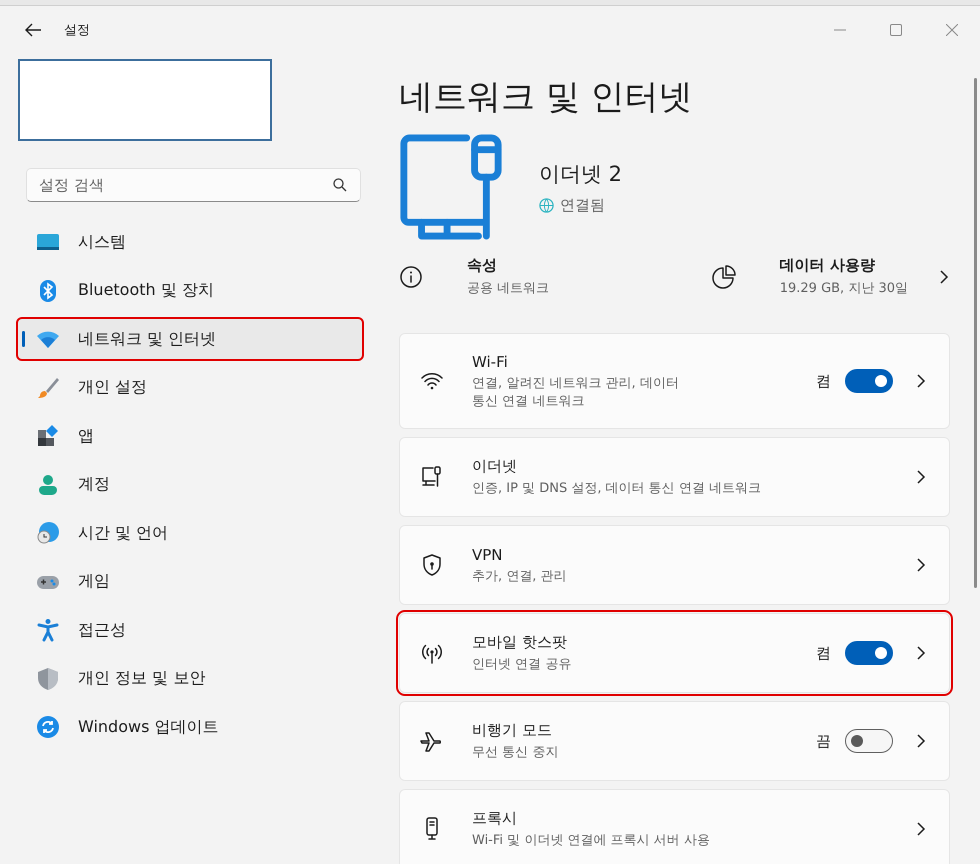 This screenshot has height=864, width=980. What do you see at coordinates (975, 333) in the screenshot?
I see `scrollbar-thumb` at bounding box center [975, 333].